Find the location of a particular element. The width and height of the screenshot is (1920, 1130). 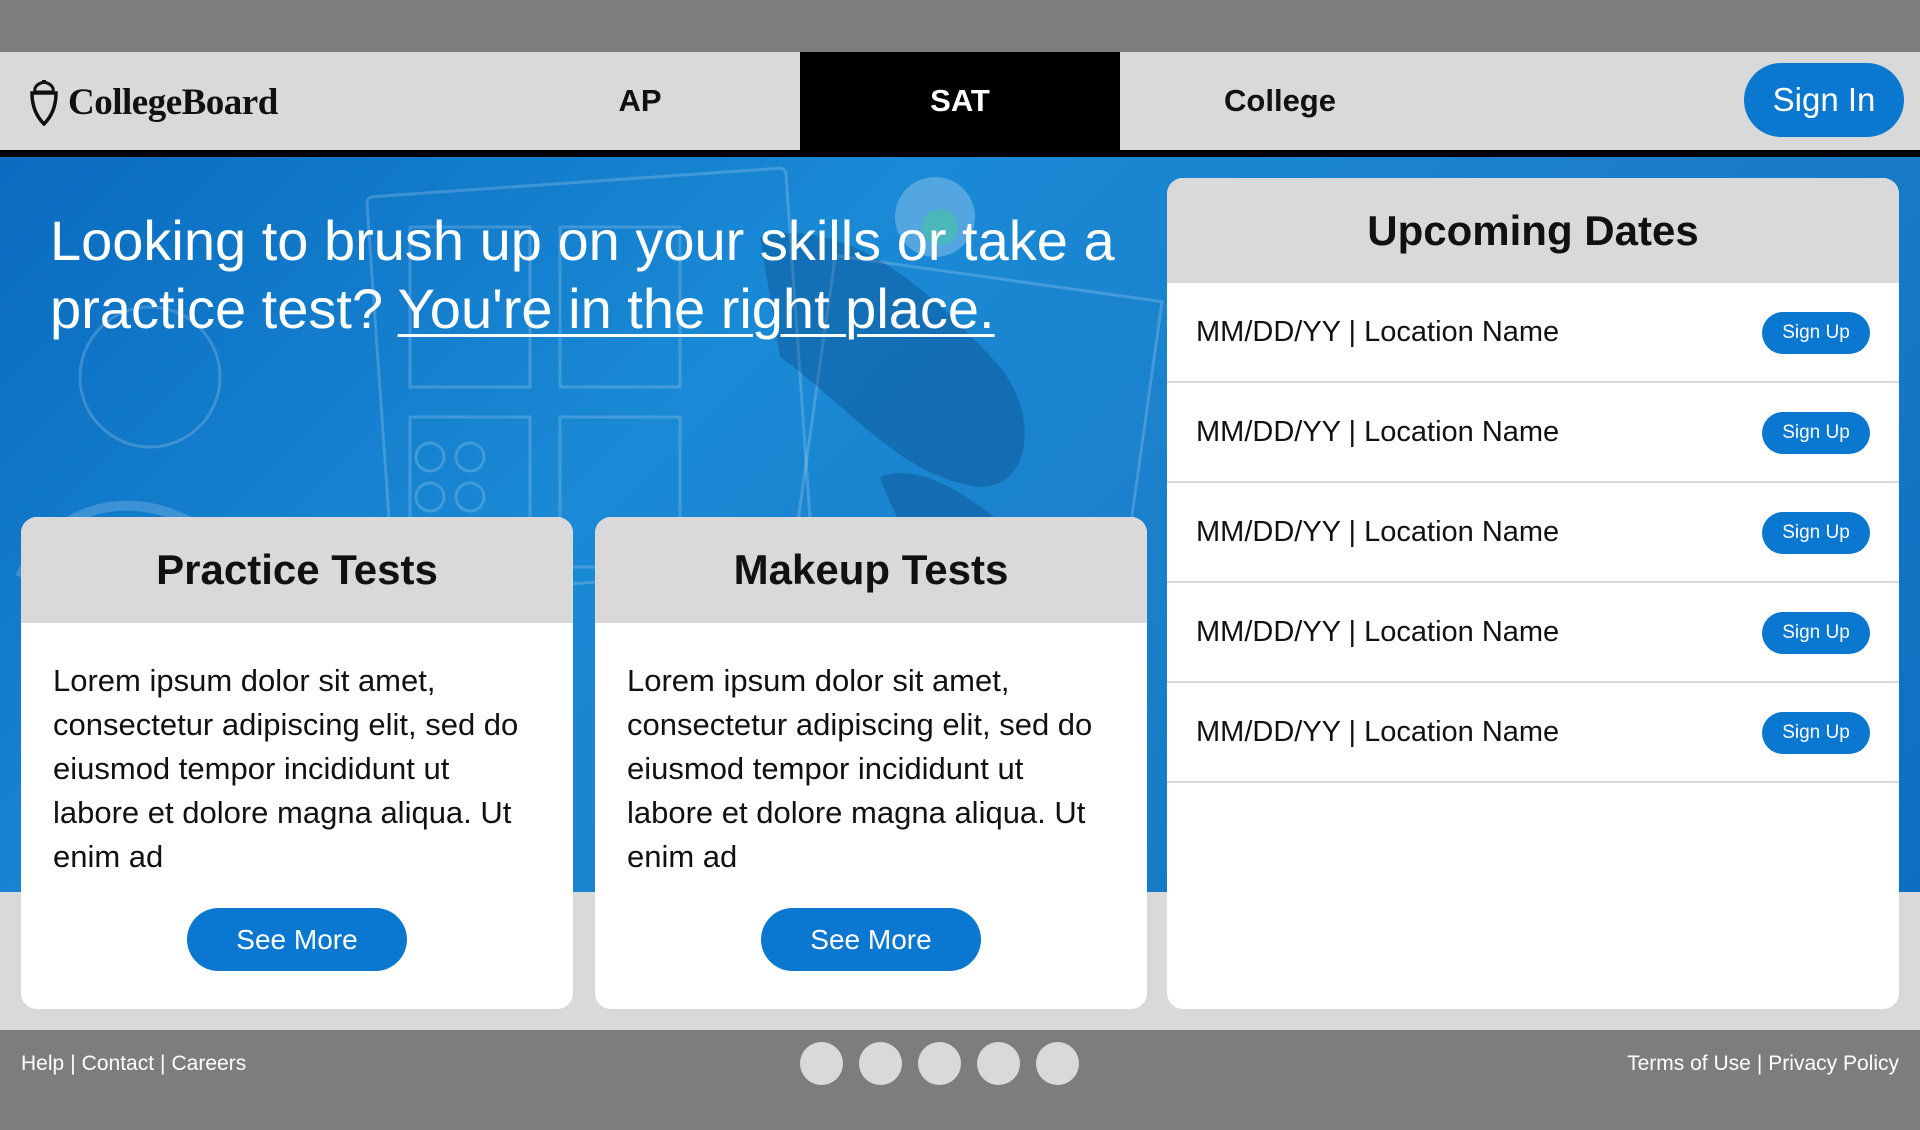

footer-link-careers: Careers is located at coordinates (209, 1064).